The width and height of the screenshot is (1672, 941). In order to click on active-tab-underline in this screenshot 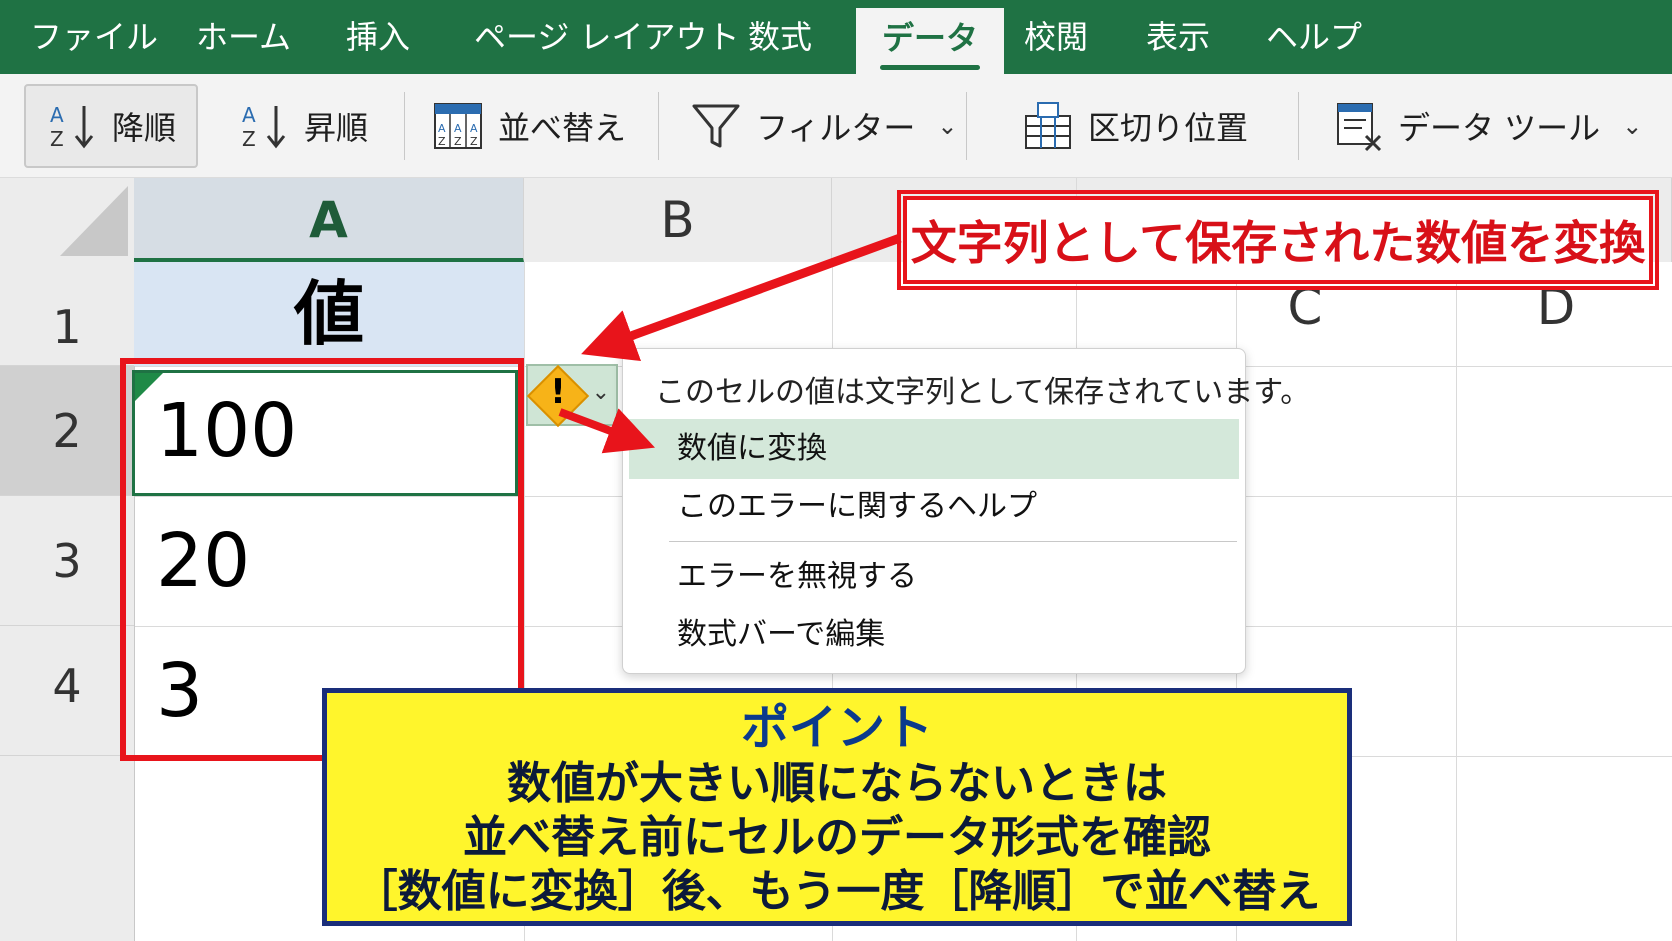, I will do `click(930, 67)`.